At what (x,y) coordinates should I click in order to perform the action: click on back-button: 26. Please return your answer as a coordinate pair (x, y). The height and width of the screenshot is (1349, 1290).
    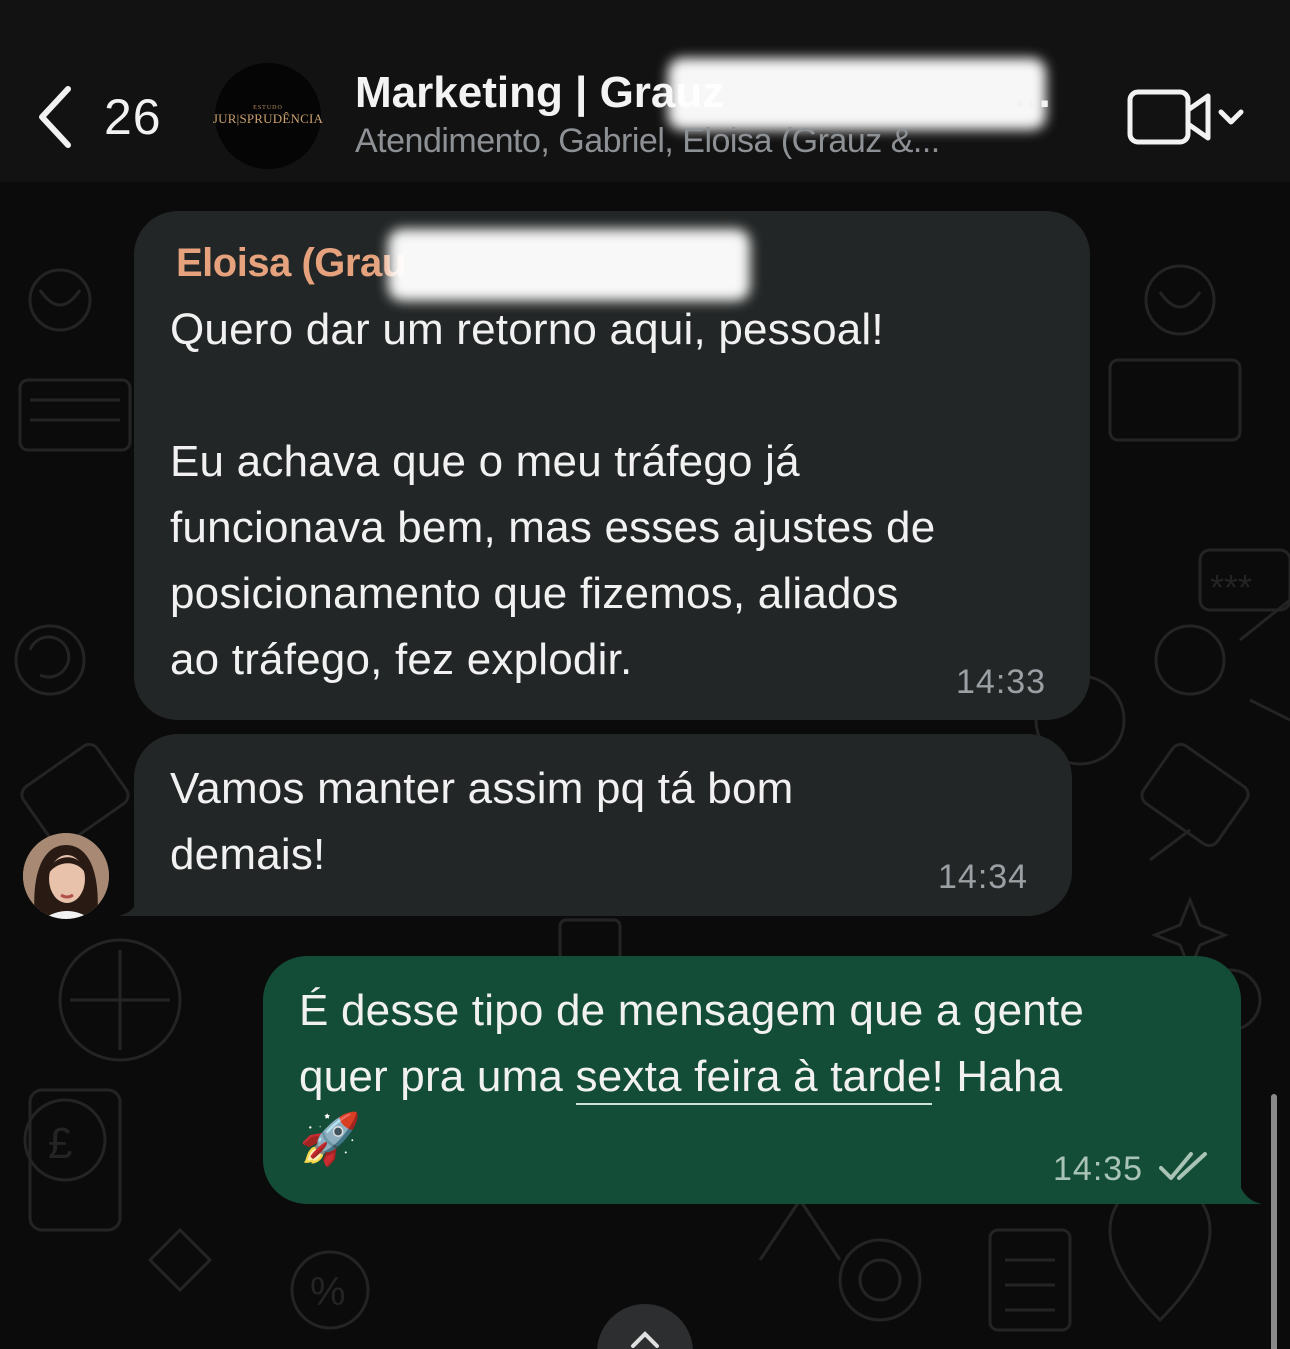
    Looking at the image, I should click on (106, 117).